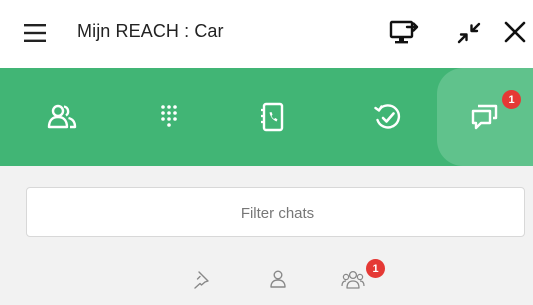 Image resolution: width=533 pixels, height=305 pixels. I want to click on pin-icon, so click(201, 280).